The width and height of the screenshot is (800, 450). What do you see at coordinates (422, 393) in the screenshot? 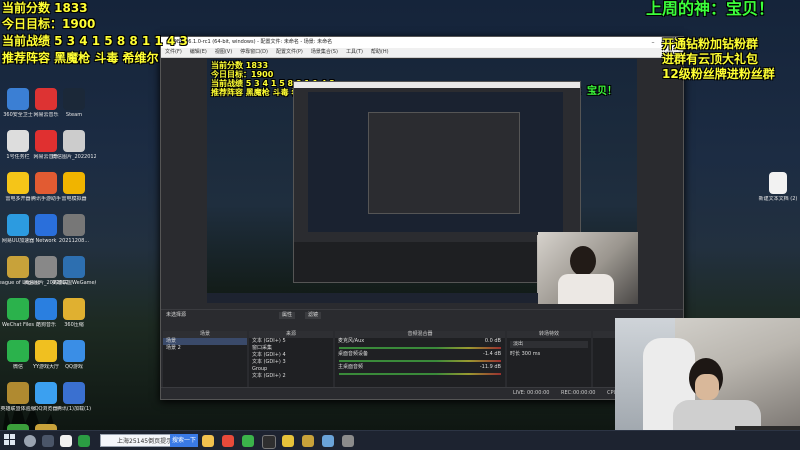
I see `obs-statusbar: LIVE: 00:00:00 REC: 00:00:00 CPU:` at bounding box center [422, 393].